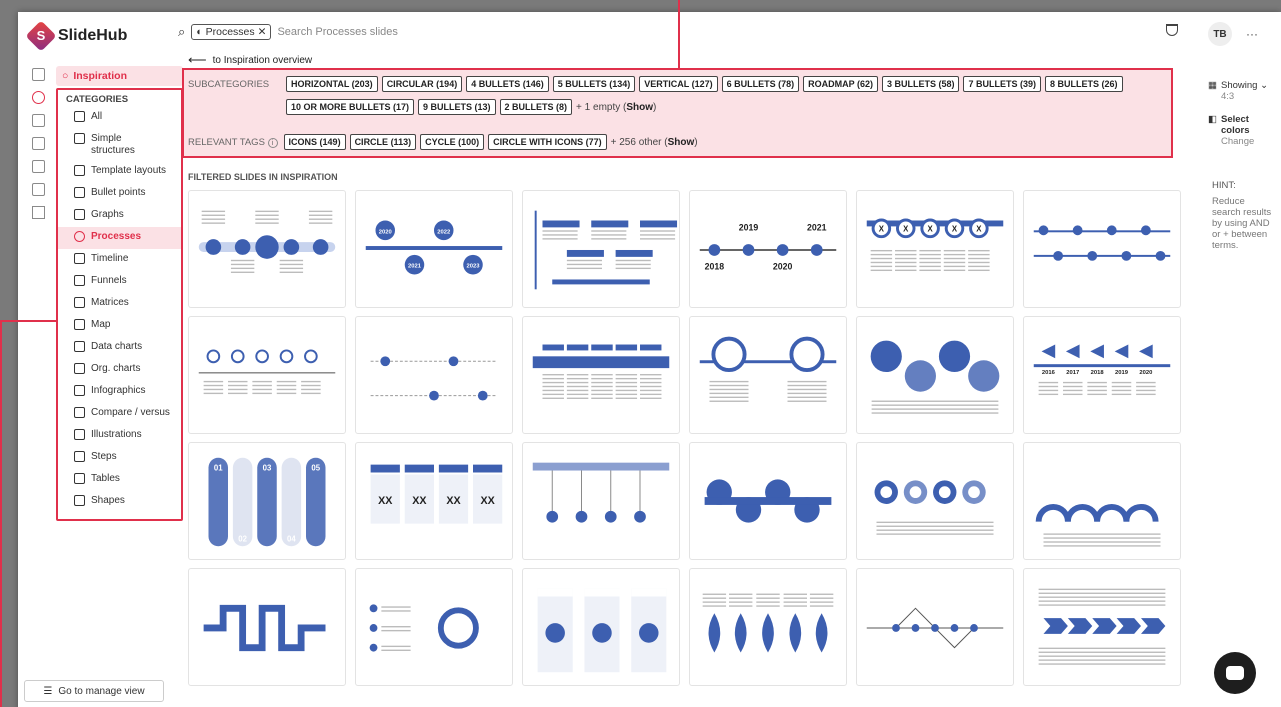  I want to click on avatar: TB, so click(1220, 34).